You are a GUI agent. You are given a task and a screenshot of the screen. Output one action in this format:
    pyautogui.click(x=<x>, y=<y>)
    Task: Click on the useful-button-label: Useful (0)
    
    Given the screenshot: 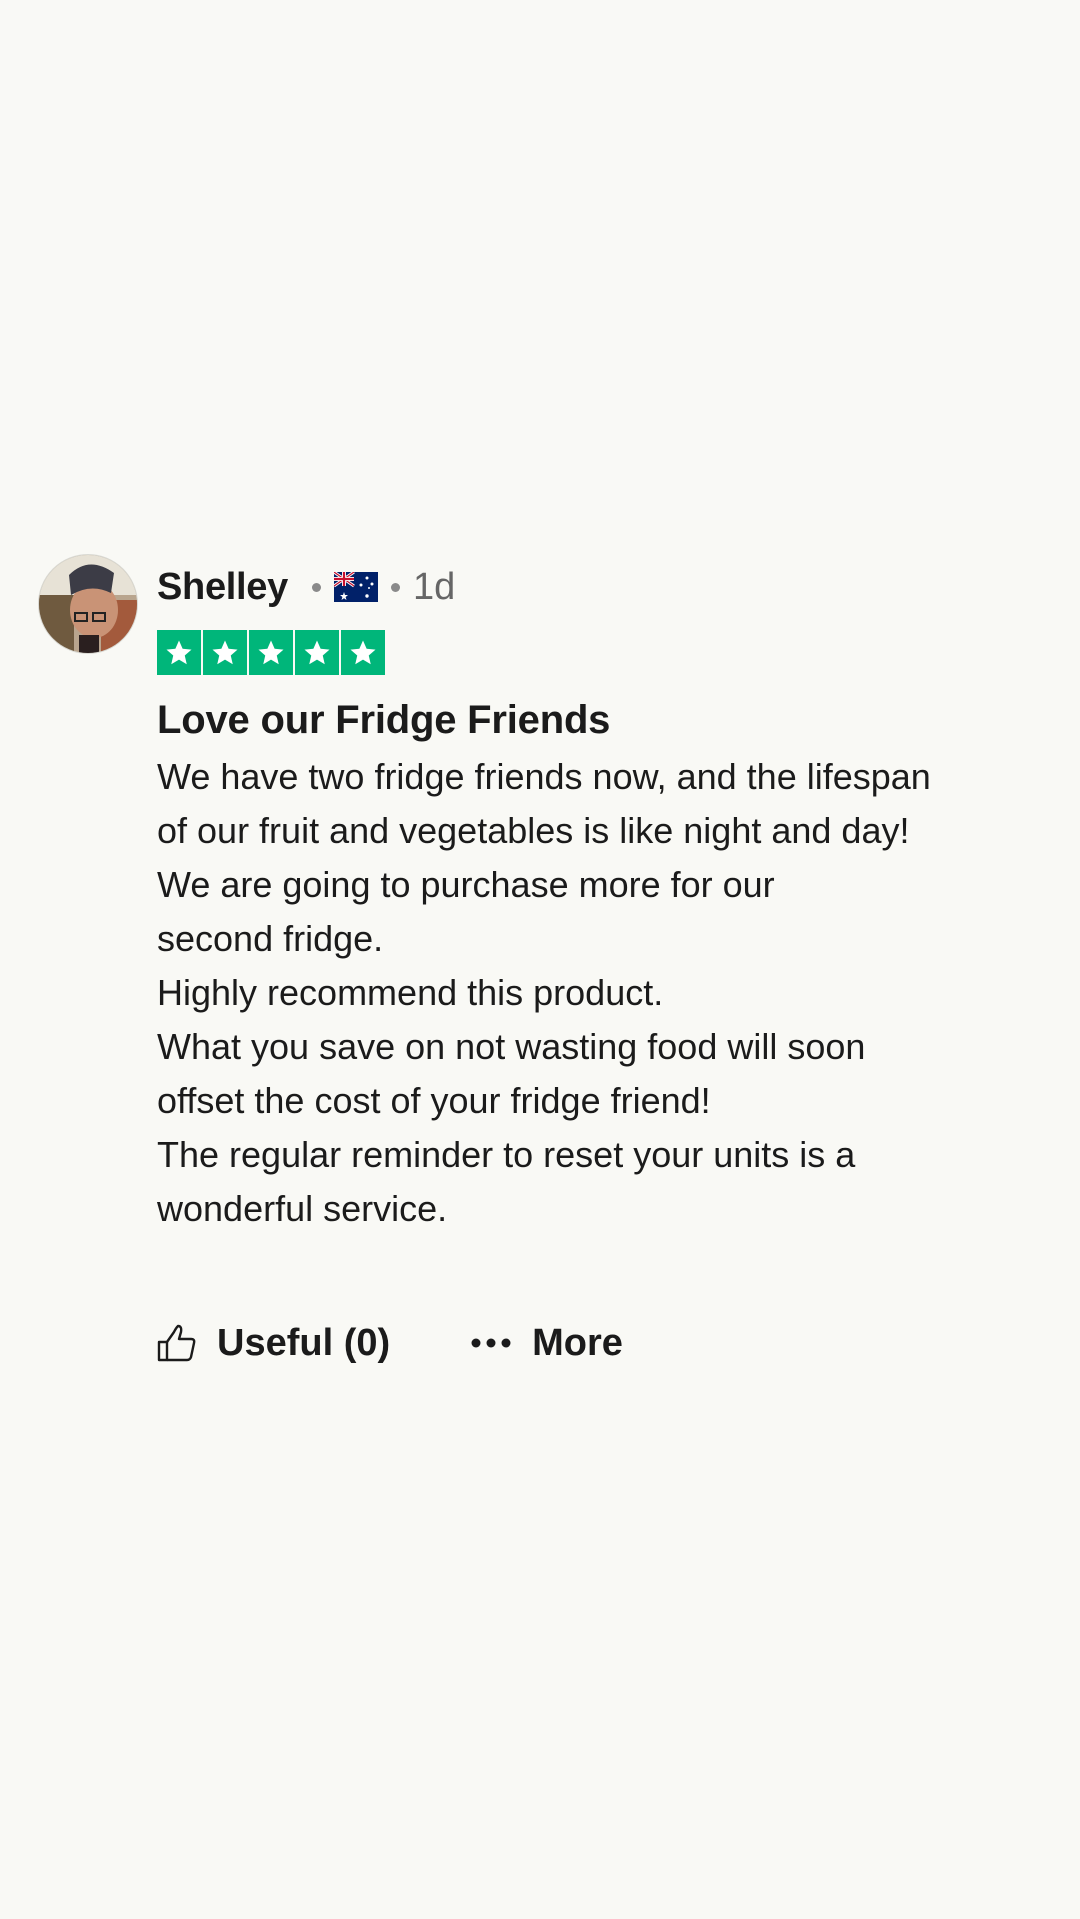 What is the action you would take?
    pyautogui.click(x=304, y=1342)
    